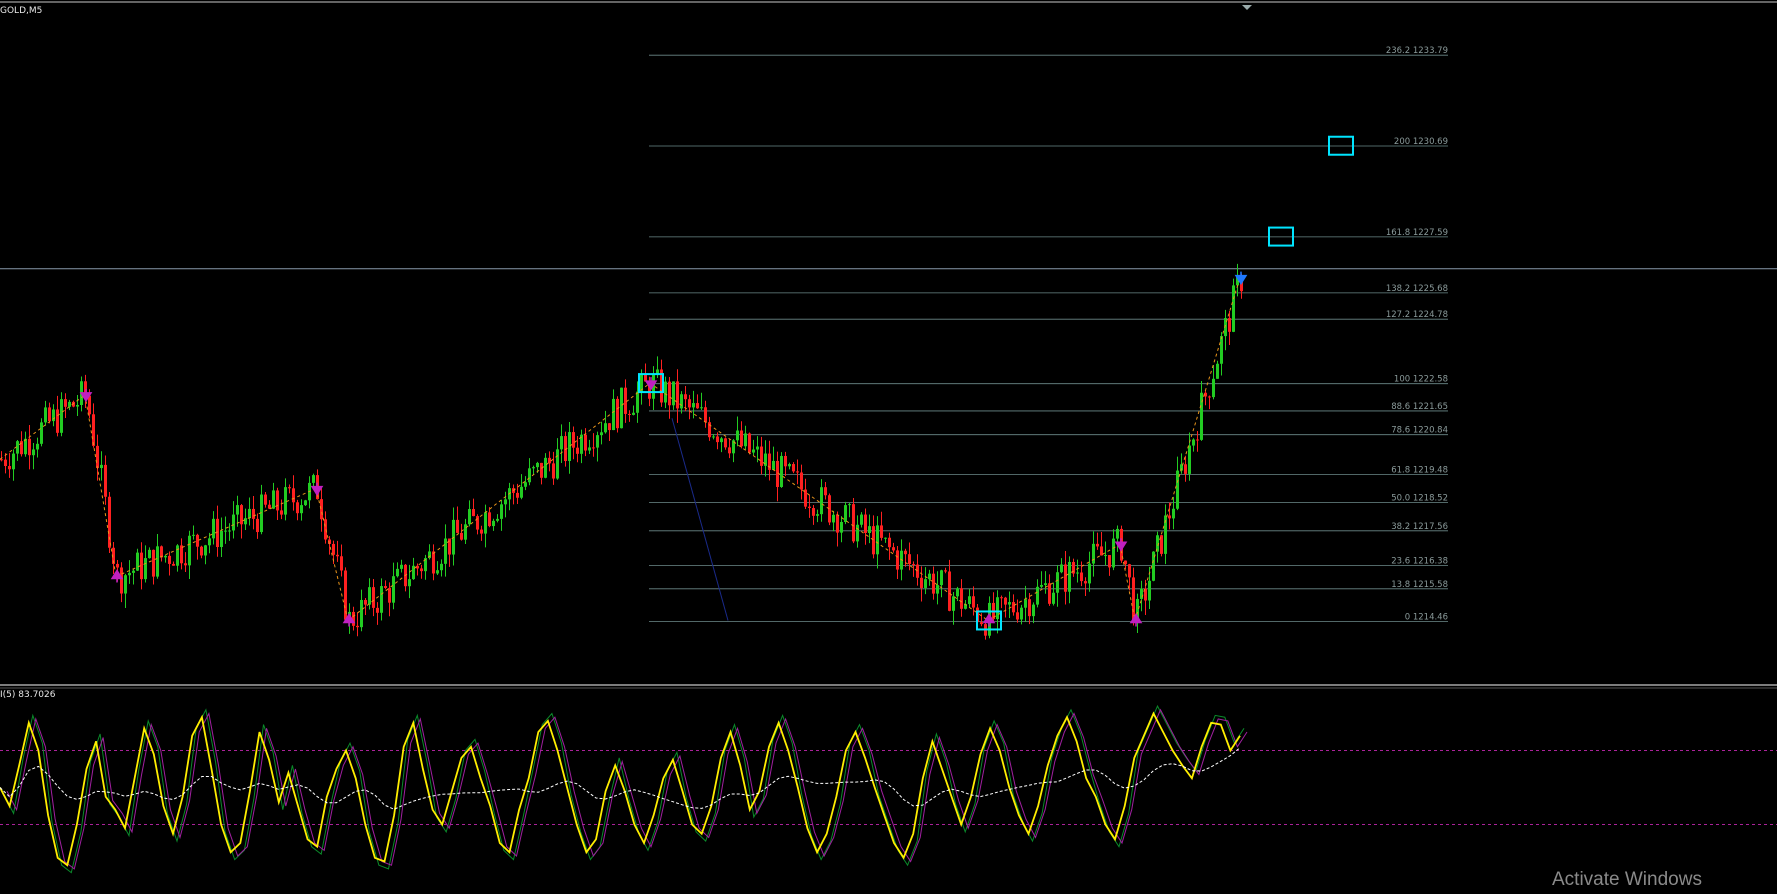  What do you see at coordinates (1417, 315) in the screenshot?
I see `fib-level-label: 127.2 1224.78` at bounding box center [1417, 315].